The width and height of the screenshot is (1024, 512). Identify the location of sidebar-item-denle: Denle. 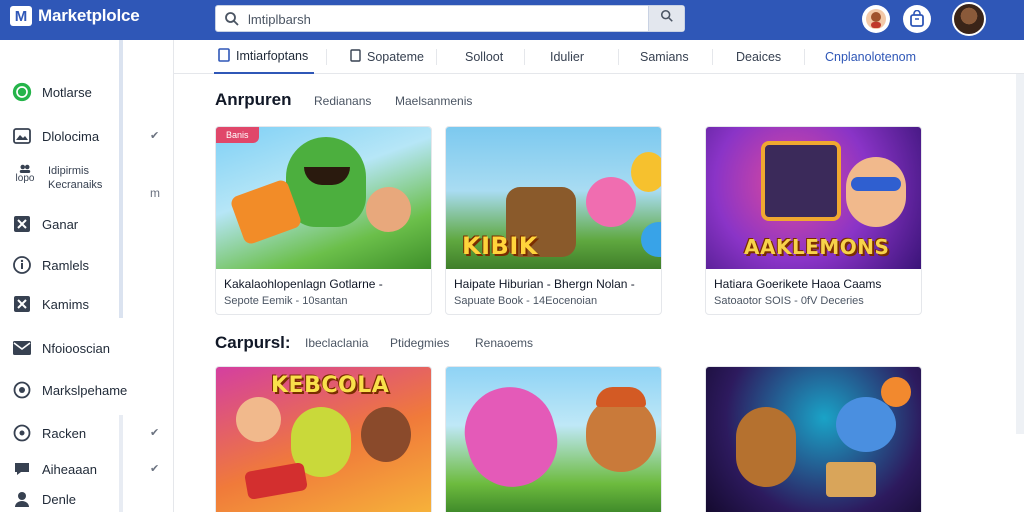
(44, 499).